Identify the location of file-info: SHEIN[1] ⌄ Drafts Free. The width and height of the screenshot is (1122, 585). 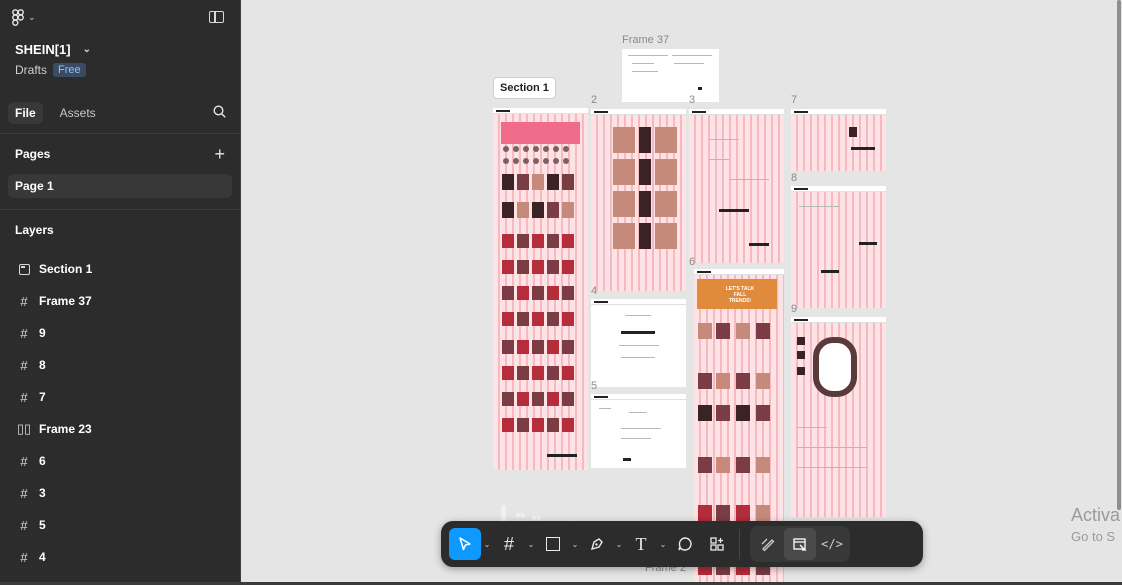
(120, 55).